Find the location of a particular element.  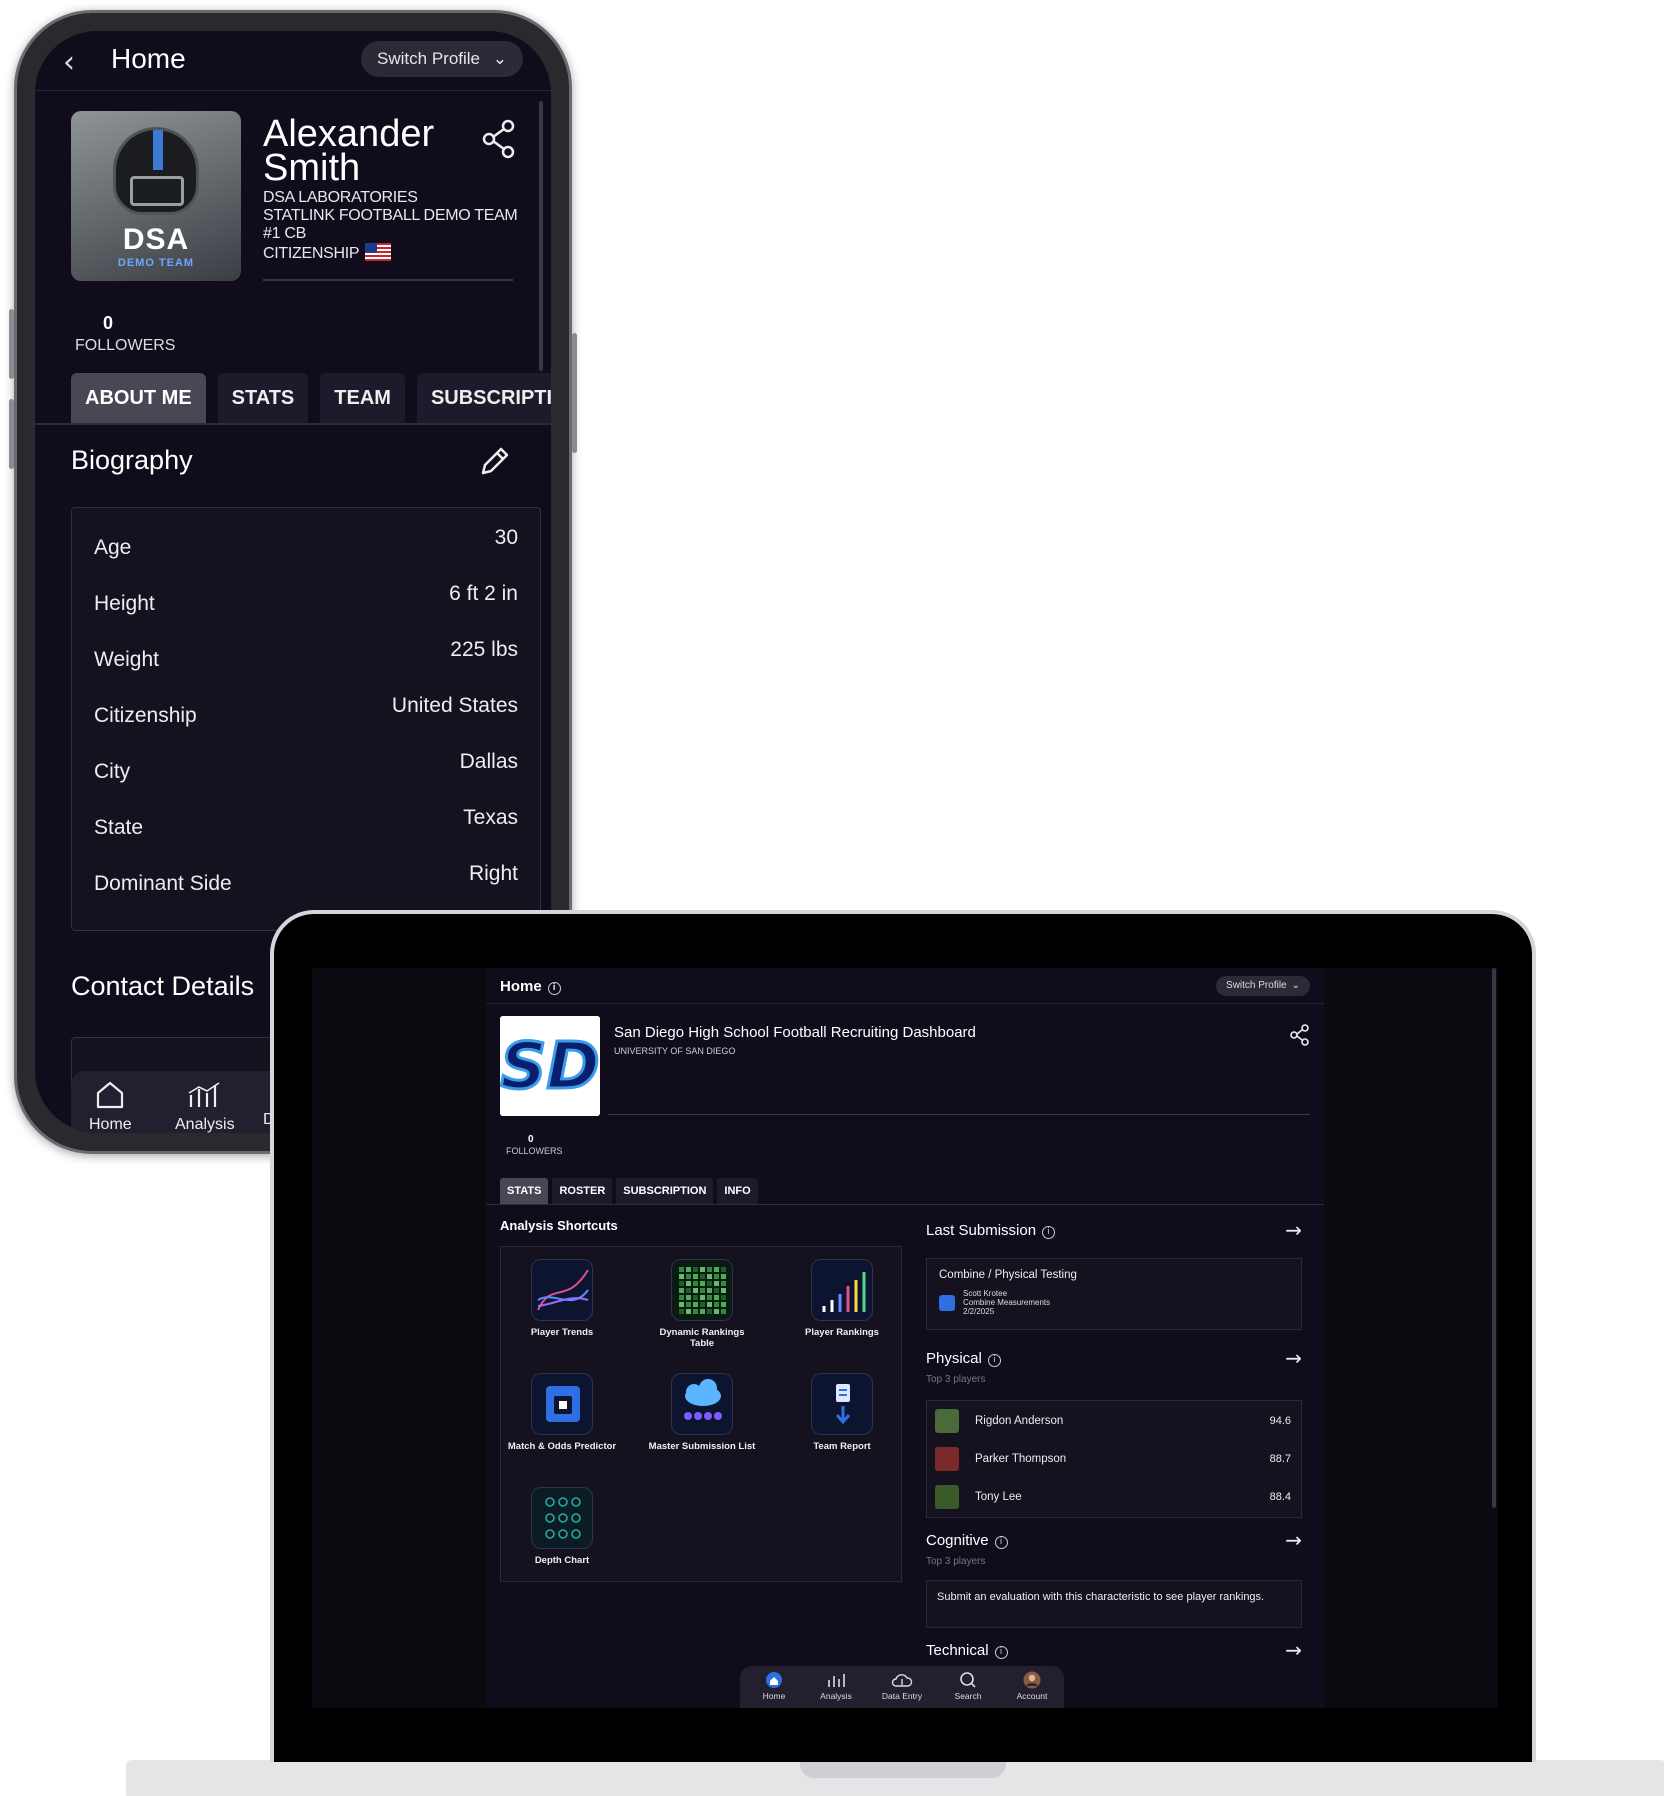

bio-row-state: State Texas is located at coordinates (306, 822).